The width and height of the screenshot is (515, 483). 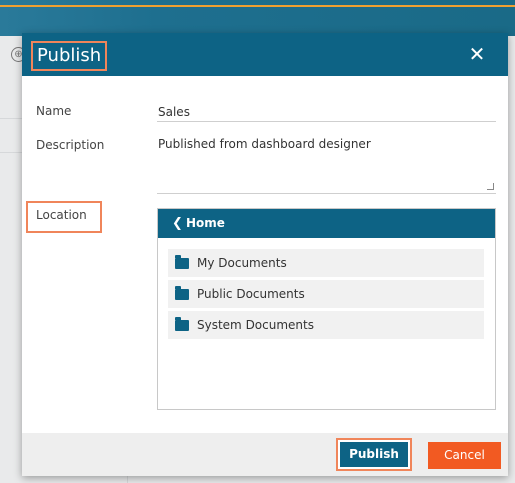 What do you see at coordinates (205, 223) in the screenshot?
I see `breadcrumb-label: Home` at bounding box center [205, 223].